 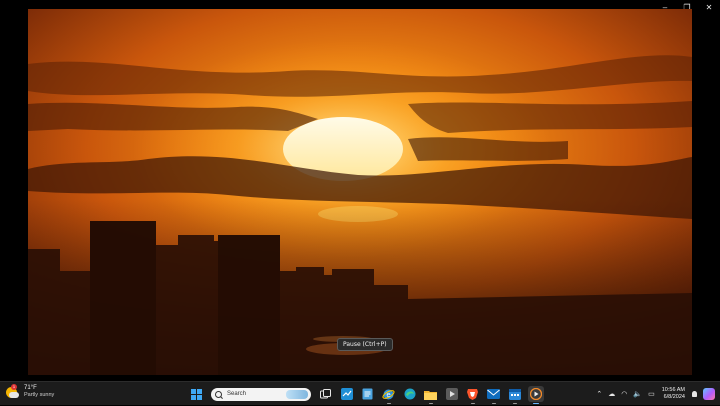 I want to click on brave-icon, so click(x=473, y=395).